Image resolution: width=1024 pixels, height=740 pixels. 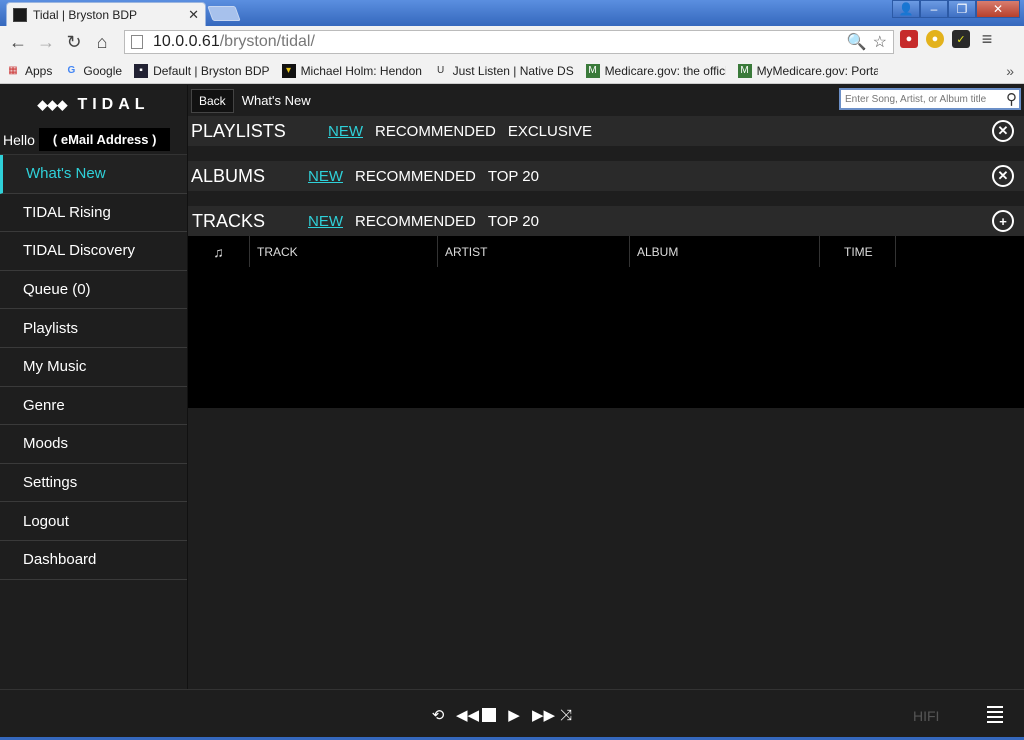 What do you see at coordinates (606, 176) in the screenshot?
I see `albums-section: ALBUMS NEW RECOMMENDED TOP 20 ✕` at bounding box center [606, 176].